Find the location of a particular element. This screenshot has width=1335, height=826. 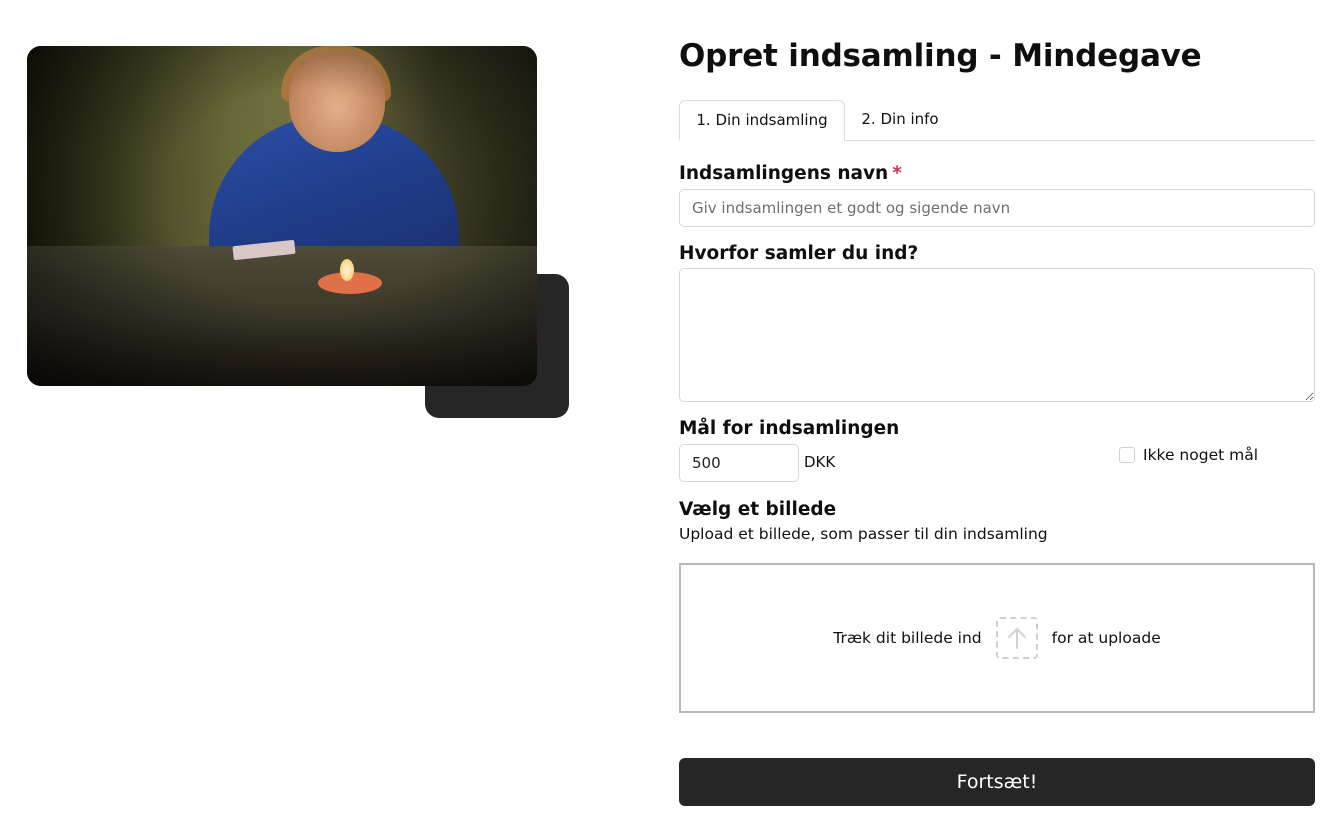

currency-label: DKK is located at coordinates (820, 462).